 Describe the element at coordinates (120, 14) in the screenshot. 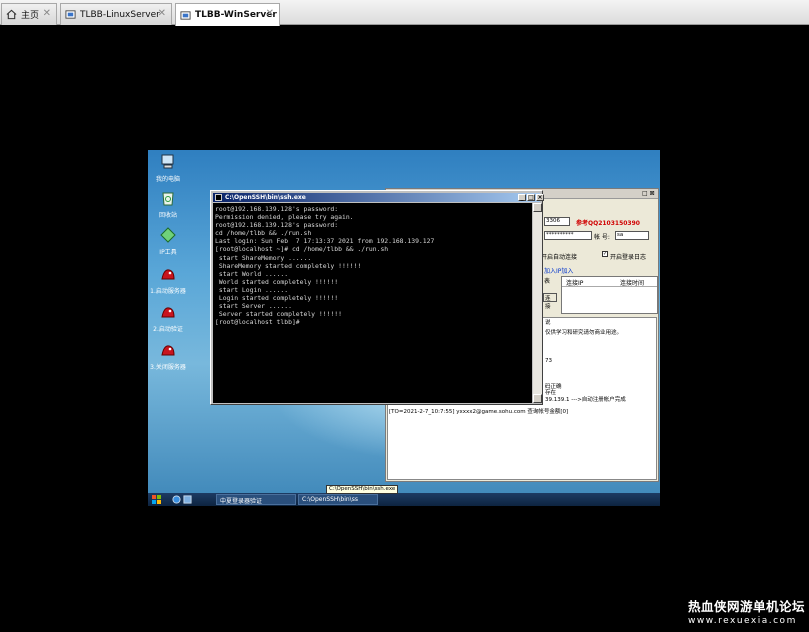

I see `tab-linux-server-label: TLBB-LinuxServer` at that location.